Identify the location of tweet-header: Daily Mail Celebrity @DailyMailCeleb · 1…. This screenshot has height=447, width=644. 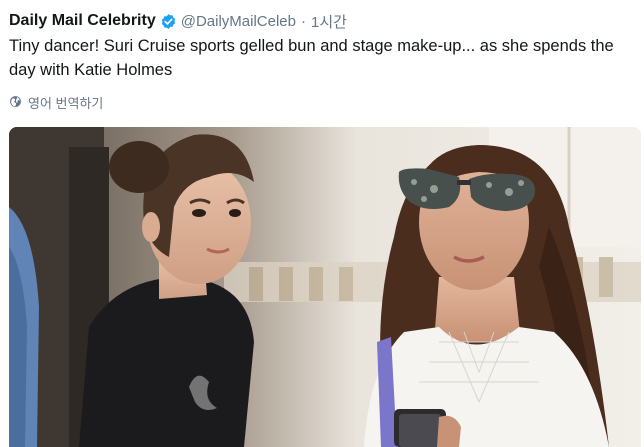
(178, 21).